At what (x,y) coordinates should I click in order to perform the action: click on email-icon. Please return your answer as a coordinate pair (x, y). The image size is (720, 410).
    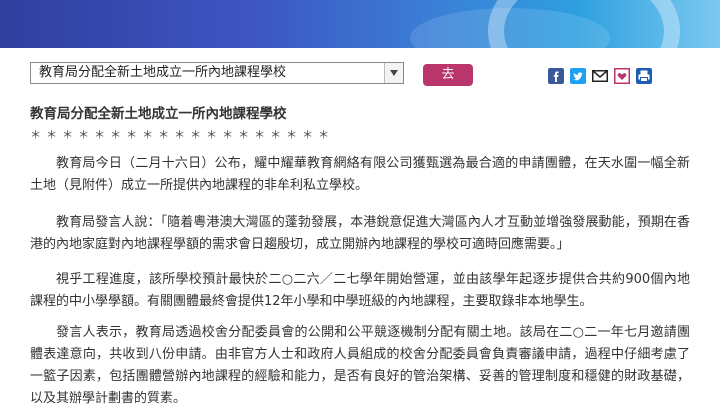
    Looking at the image, I should click on (600, 76).